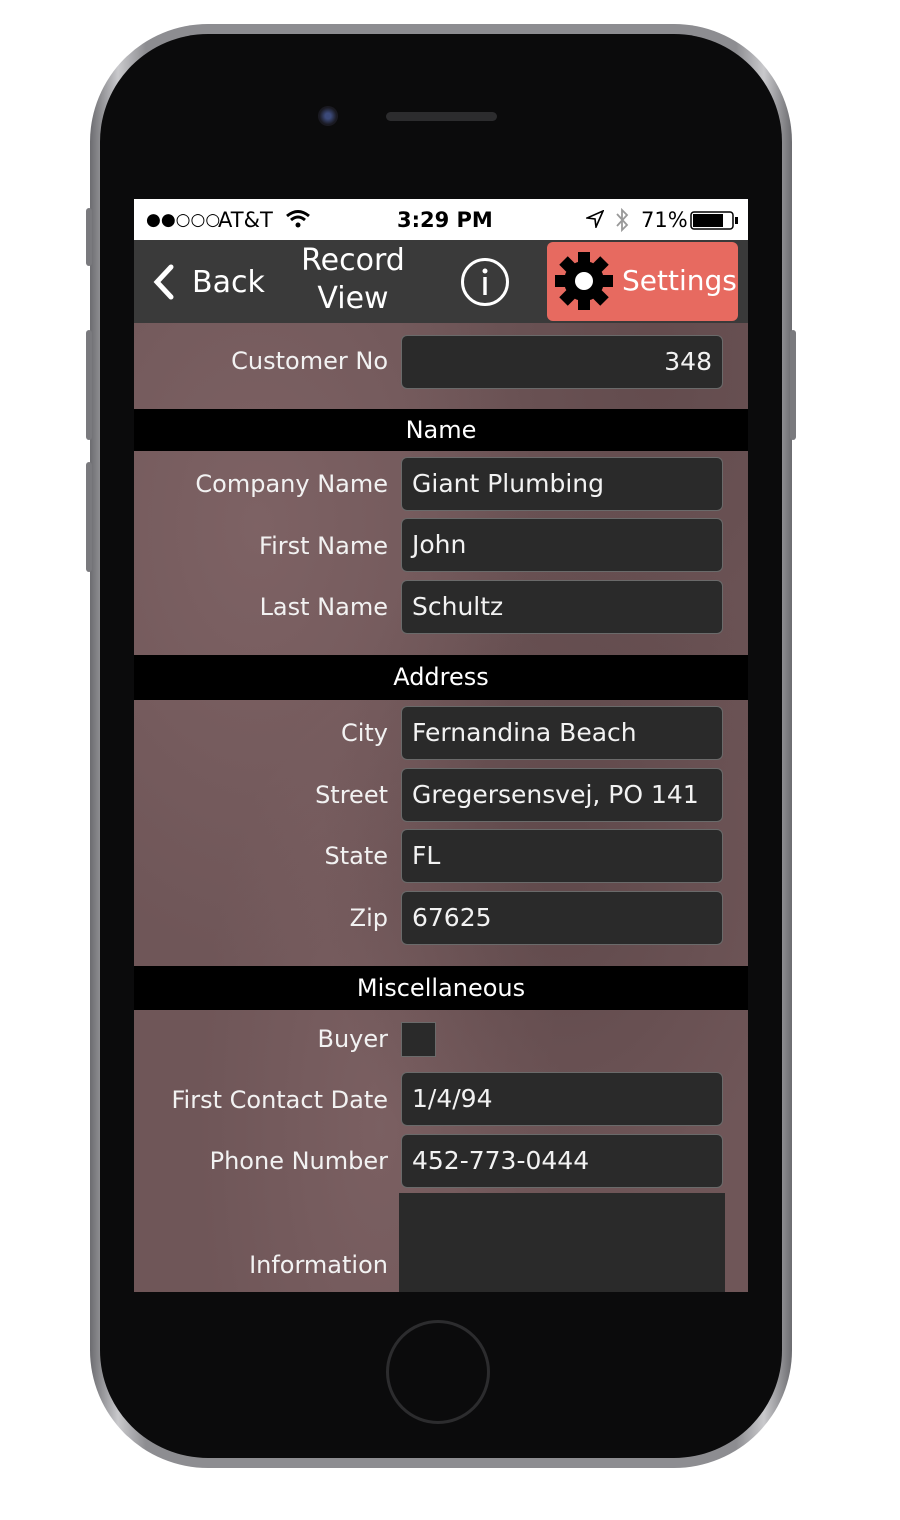 This screenshot has height=1520, width=900. Describe the element at coordinates (562, 795) in the screenshot. I see `street-field: Gregersensvej, PO 141` at that location.